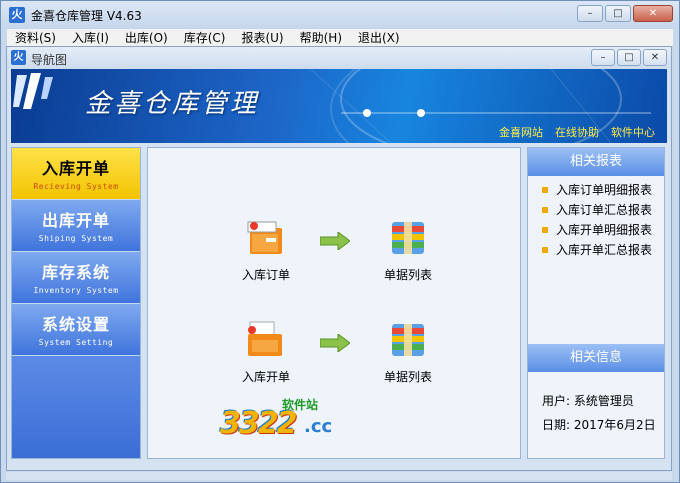 The height and width of the screenshot is (483, 680). Describe the element at coordinates (18, 57) in the screenshot. I see `child-logo-icon: 火` at that location.